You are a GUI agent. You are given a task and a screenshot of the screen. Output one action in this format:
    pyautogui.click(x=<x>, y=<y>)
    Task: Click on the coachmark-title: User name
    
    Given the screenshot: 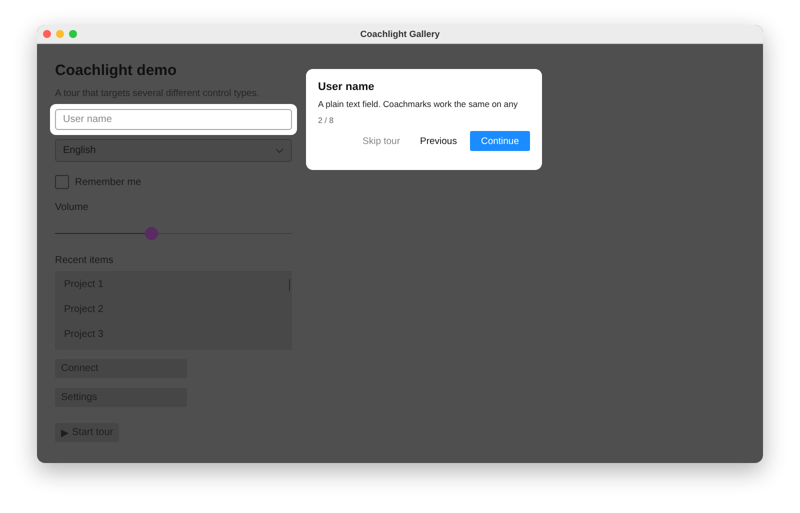 What is the action you would take?
    pyautogui.click(x=347, y=87)
    